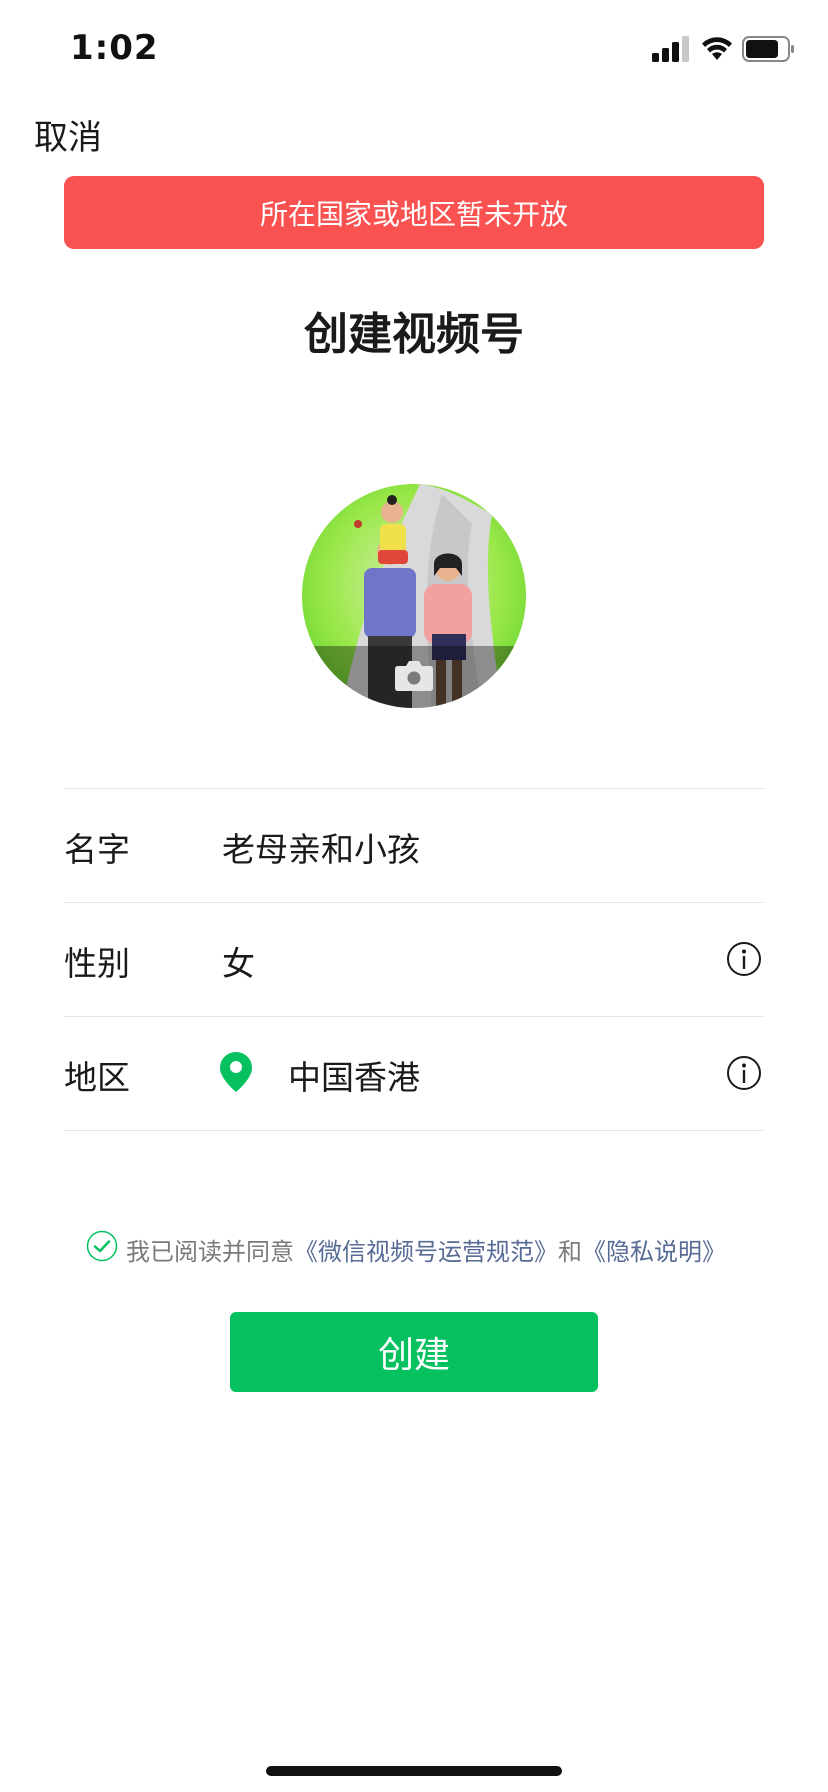 Image resolution: width=828 pixels, height=1792 pixels. What do you see at coordinates (744, 1073) in the screenshot?
I see `region-info-icon` at bounding box center [744, 1073].